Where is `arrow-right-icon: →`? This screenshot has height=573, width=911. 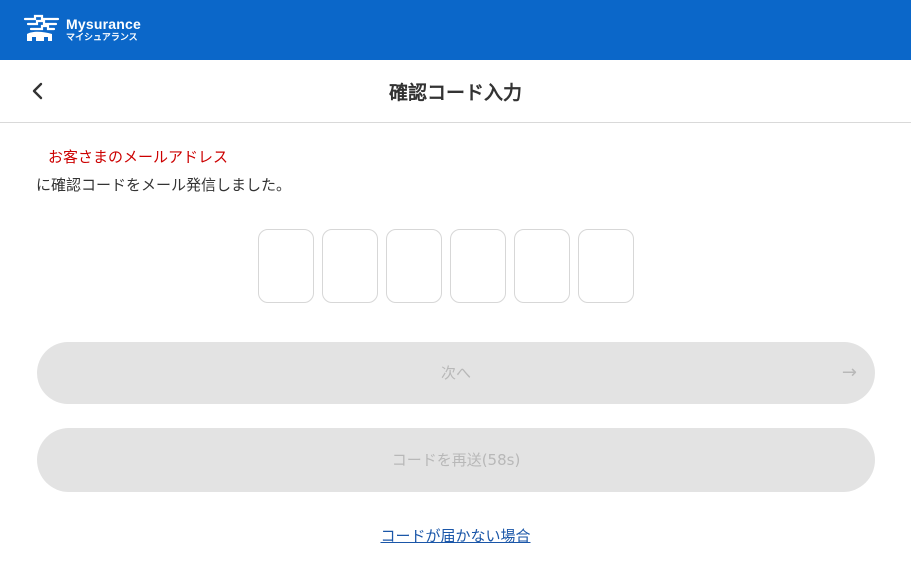
arrow-right-icon: → is located at coordinates (849, 372).